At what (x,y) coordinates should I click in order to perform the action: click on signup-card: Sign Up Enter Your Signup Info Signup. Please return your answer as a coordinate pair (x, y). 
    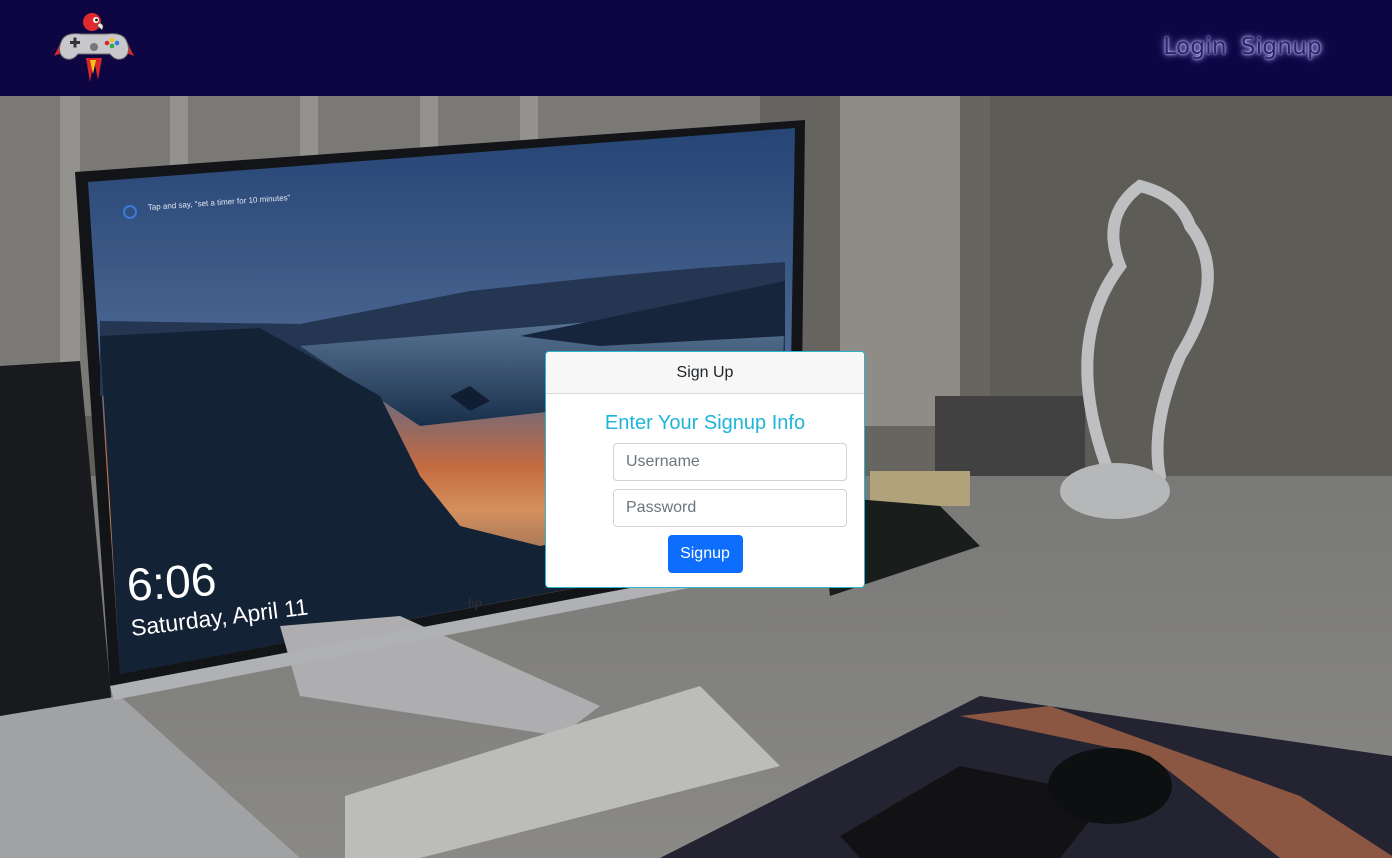
    Looking at the image, I should click on (705, 469).